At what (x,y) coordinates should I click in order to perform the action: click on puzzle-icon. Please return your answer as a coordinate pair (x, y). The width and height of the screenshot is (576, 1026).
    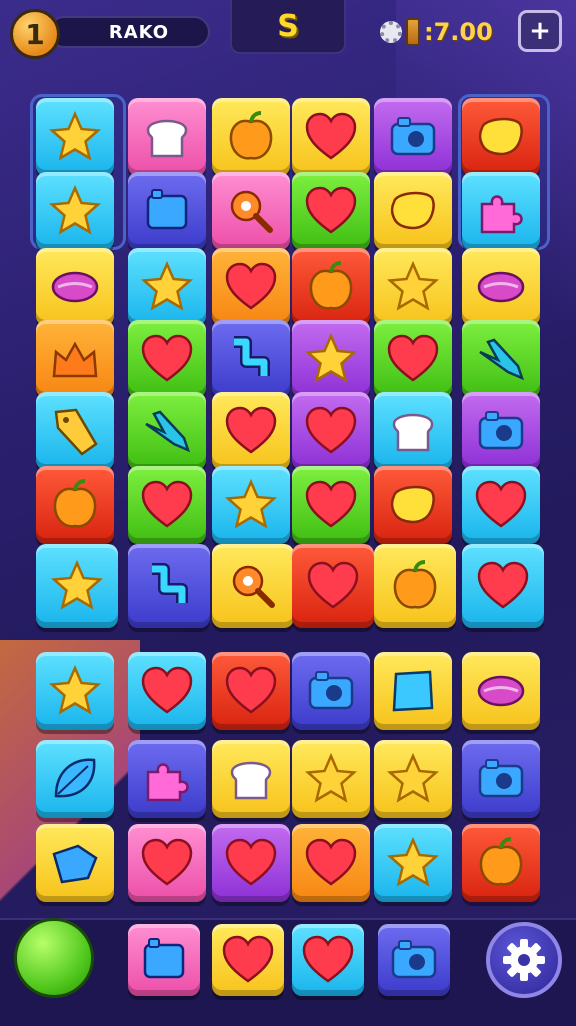
    Looking at the image, I should click on (501, 214).